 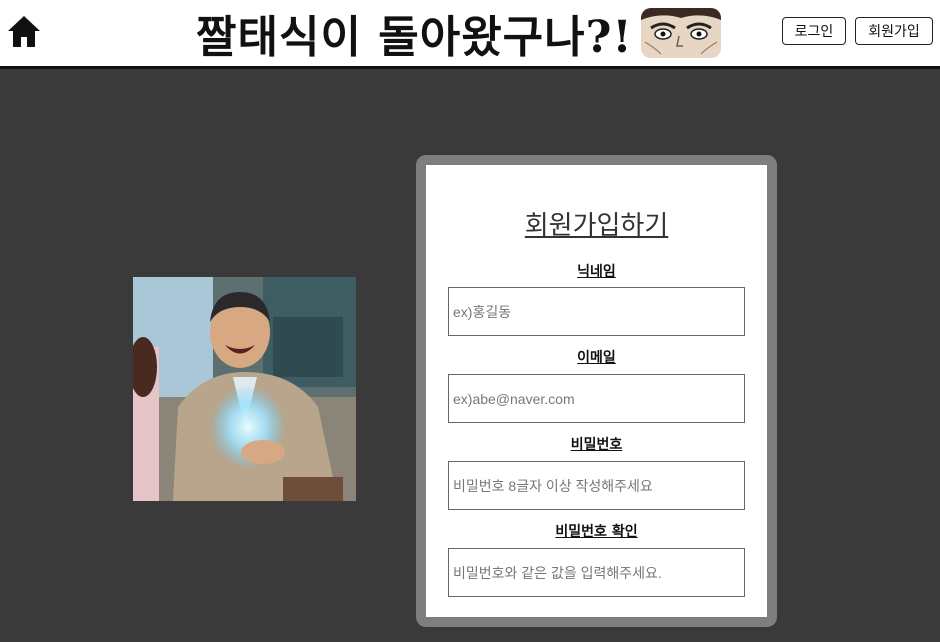 I want to click on password-input, so click(x=596, y=485).